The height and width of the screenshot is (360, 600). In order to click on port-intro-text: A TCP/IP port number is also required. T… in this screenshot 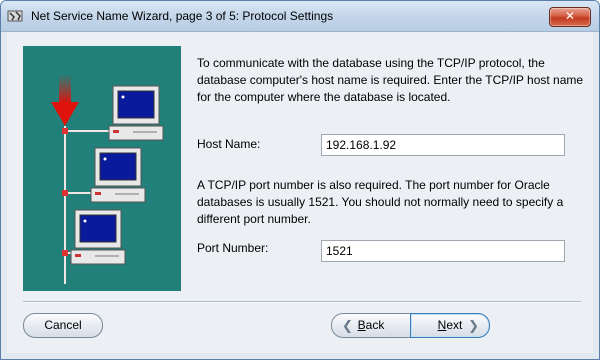, I will do `click(380, 202)`.